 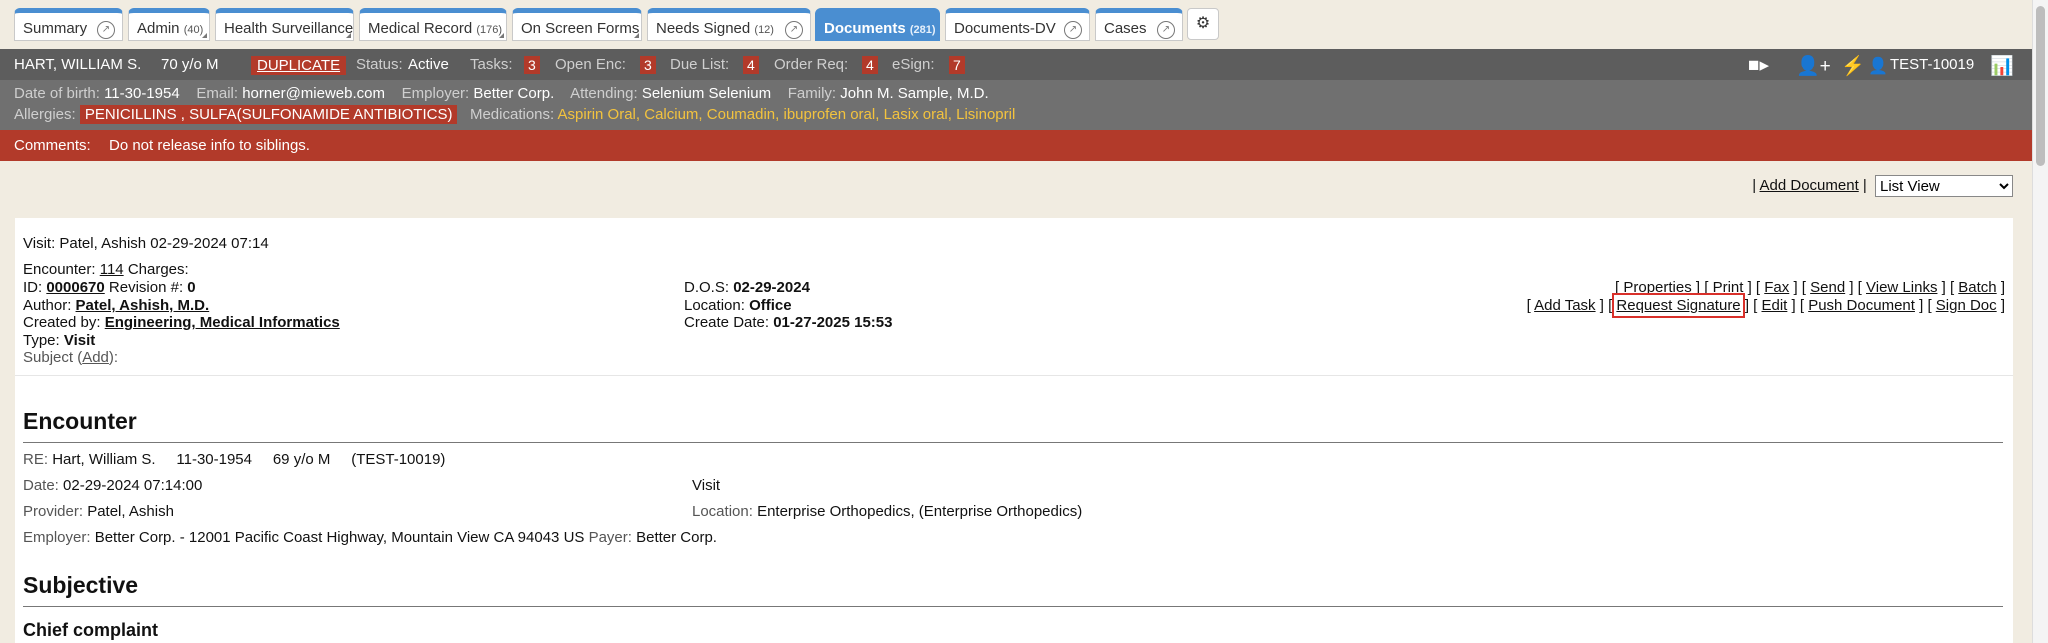 I want to click on tasks-badge: 3, so click(x=532, y=65).